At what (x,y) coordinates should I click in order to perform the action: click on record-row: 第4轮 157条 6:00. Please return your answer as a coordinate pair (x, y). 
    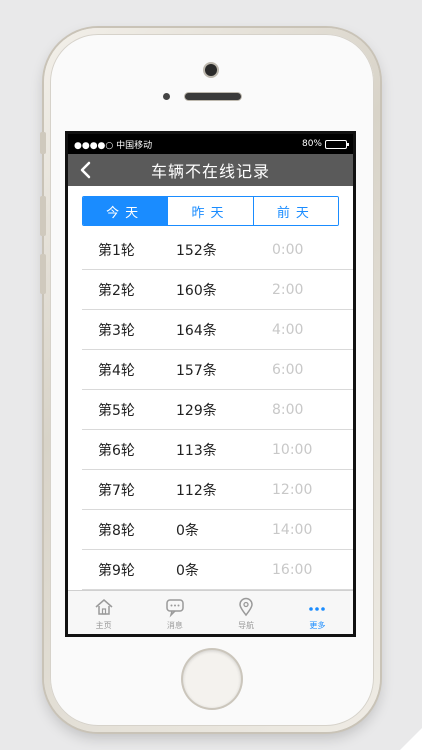
    Looking at the image, I should click on (217, 370).